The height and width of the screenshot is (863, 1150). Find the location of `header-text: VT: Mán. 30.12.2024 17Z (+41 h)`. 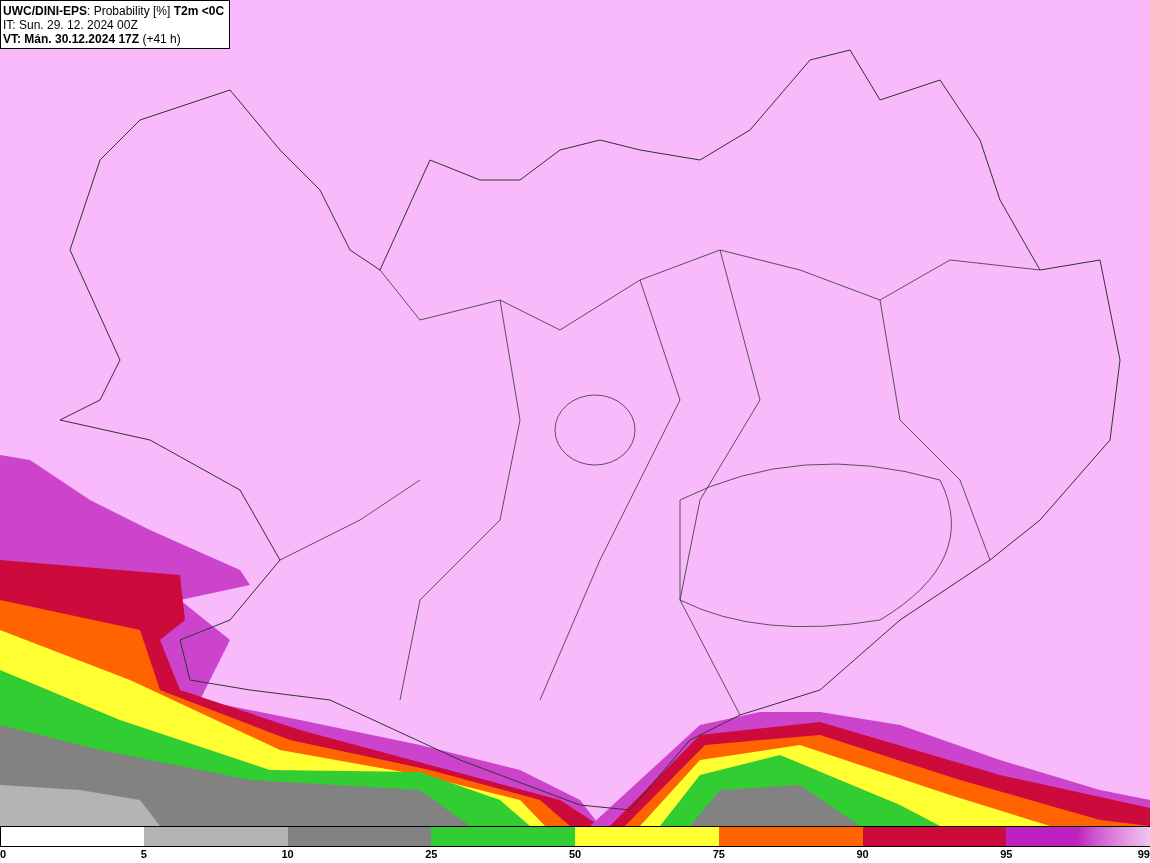

header-text: VT: Mán. 30.12.2024 17Z (+41 h) is located at coordinates (92, 39).